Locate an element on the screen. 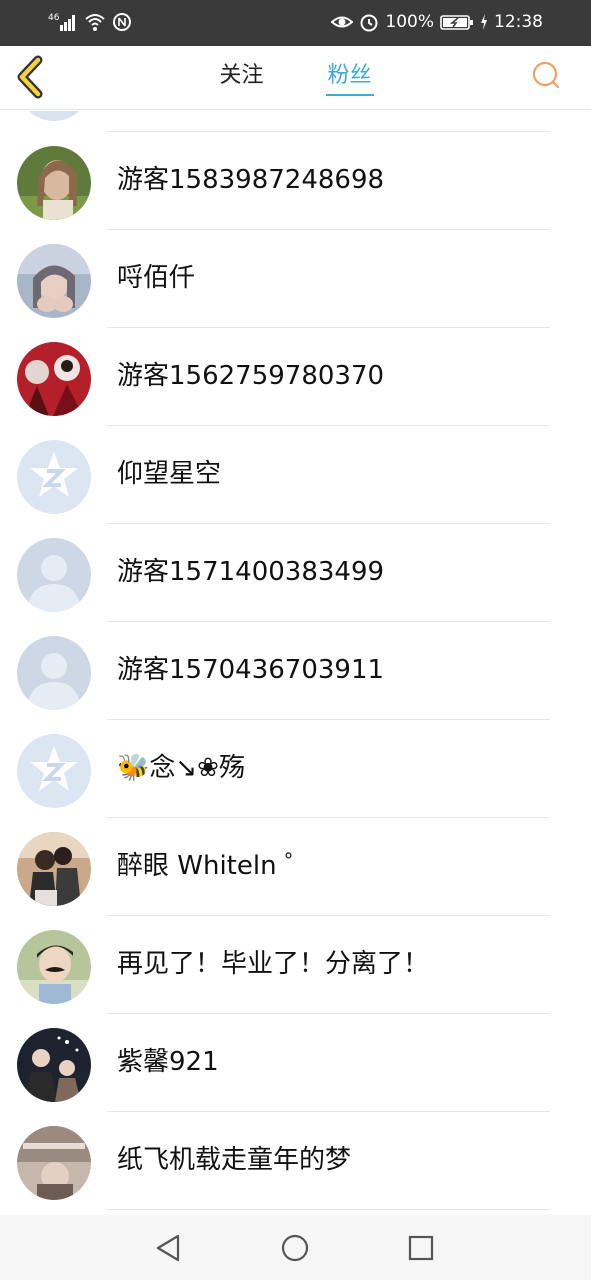 This screenshot has width=591, height=1280. battery-percent: 100% is located at coordinates (409, 22).